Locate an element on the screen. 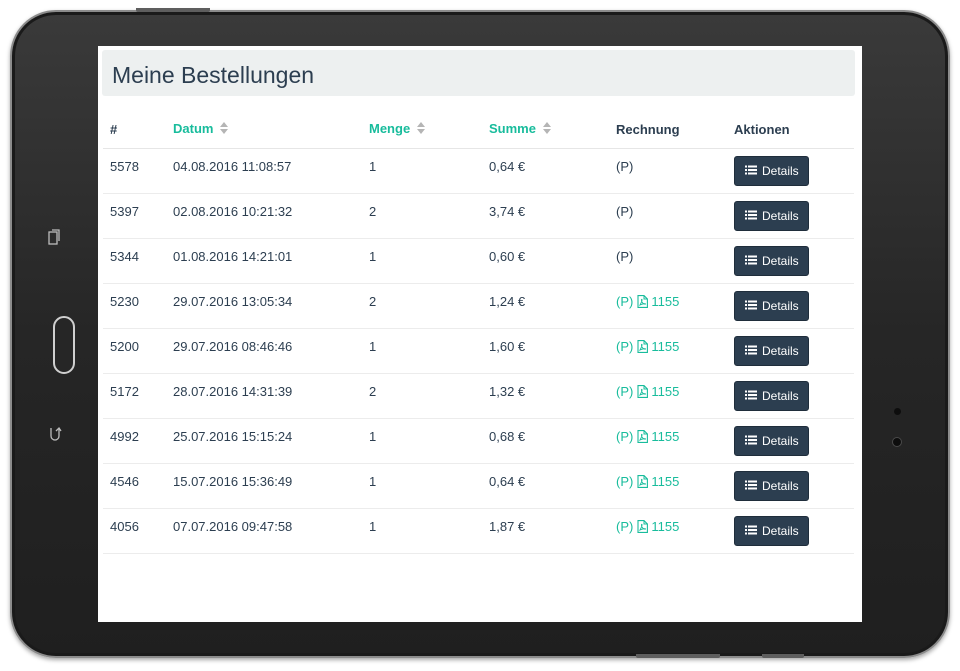 This screenshot has width=960, height=671. order-id-cell: 5397 is located at coordinates (134, 216).